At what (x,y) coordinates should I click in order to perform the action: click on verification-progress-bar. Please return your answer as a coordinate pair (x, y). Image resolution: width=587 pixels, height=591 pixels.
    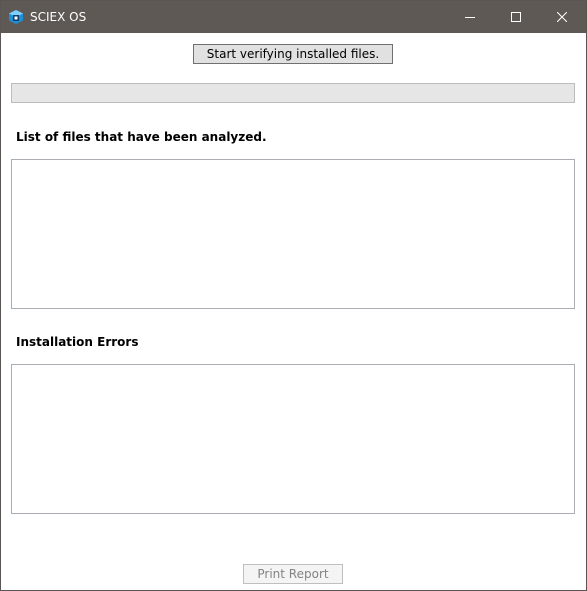
    Looking at the image, I should click on (293, 93).